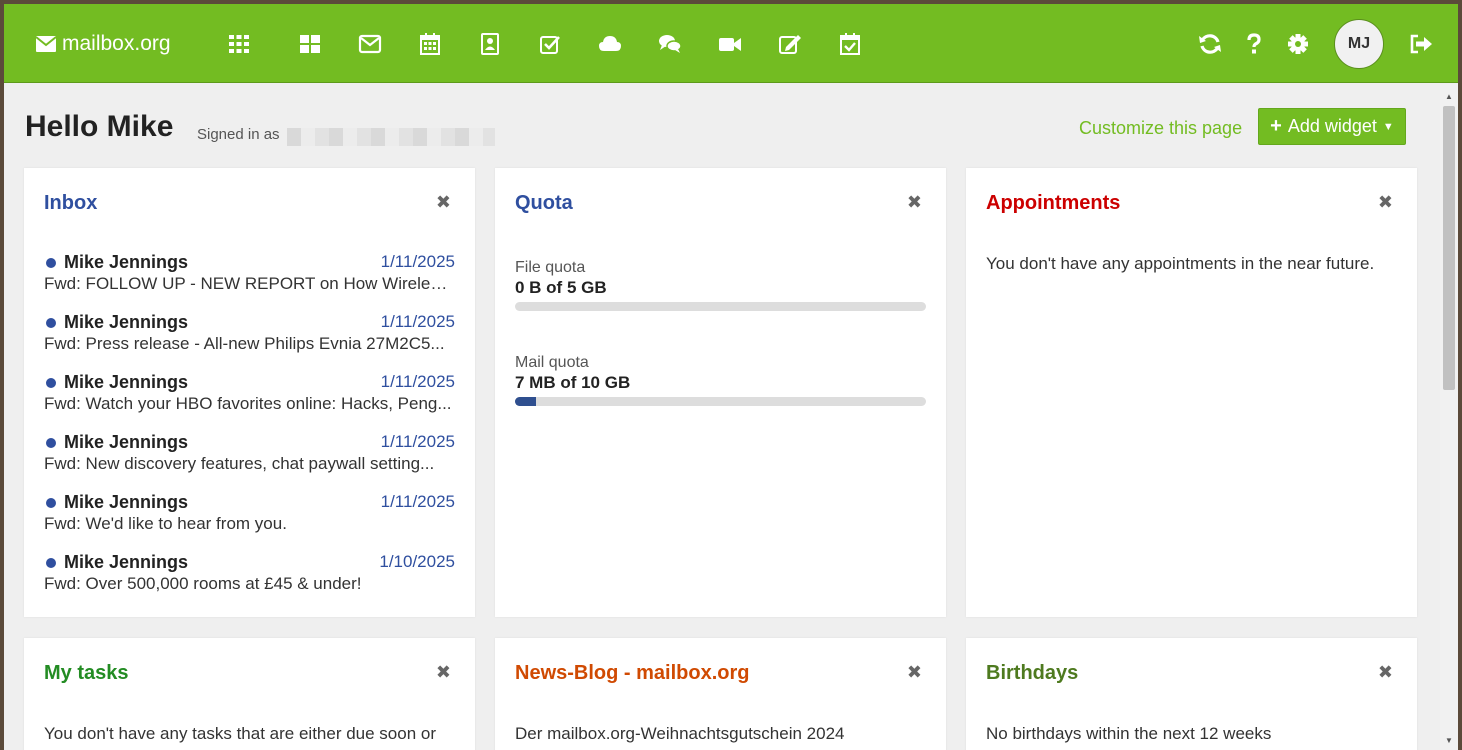 The height and width of the screenshot is (750, 1462). I want to click on top-navigation-bar: mailbox.org MJ, so click(731, 43).